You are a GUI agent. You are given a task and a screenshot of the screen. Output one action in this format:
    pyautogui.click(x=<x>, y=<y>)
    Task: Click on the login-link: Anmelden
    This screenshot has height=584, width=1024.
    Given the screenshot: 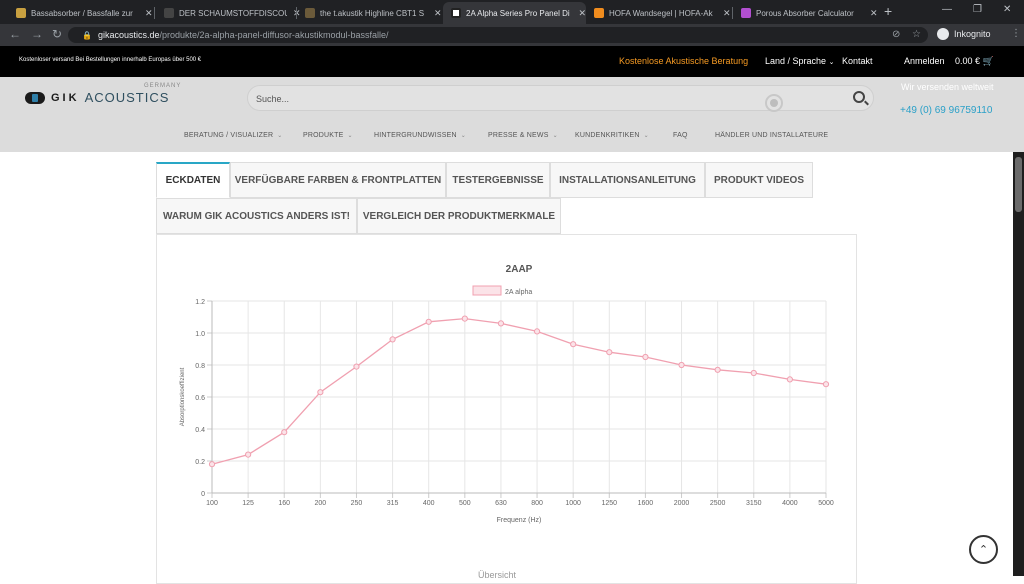 What is the action you would take?
    pyautogui.click(x=924, y=61)
    